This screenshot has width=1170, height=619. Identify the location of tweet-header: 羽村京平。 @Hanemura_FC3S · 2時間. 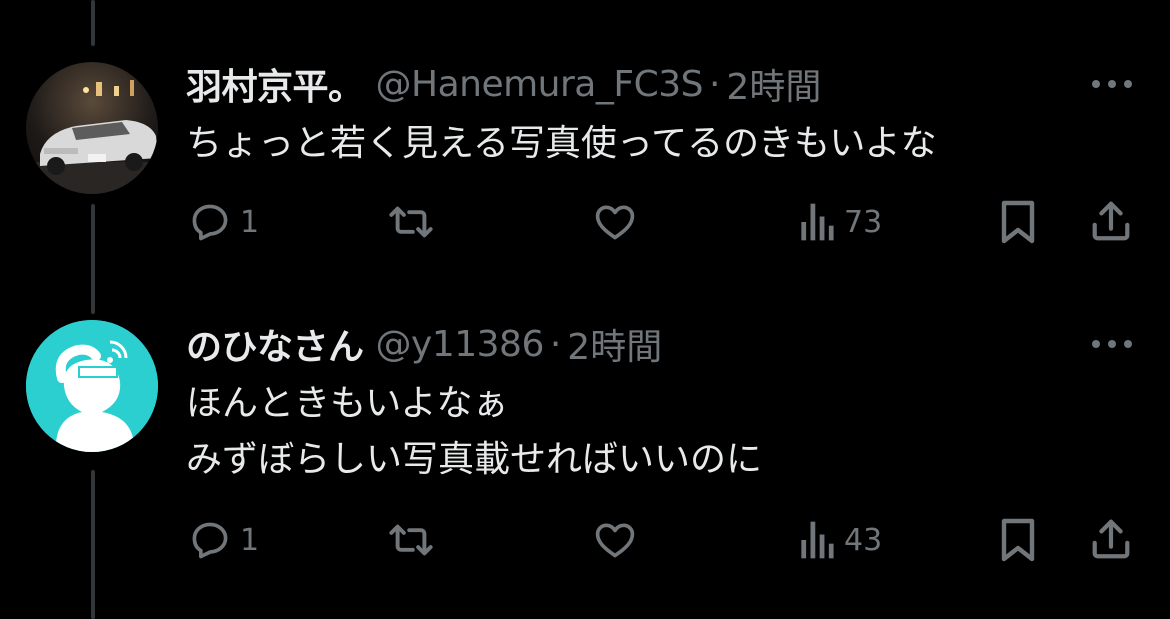
(503, 85).